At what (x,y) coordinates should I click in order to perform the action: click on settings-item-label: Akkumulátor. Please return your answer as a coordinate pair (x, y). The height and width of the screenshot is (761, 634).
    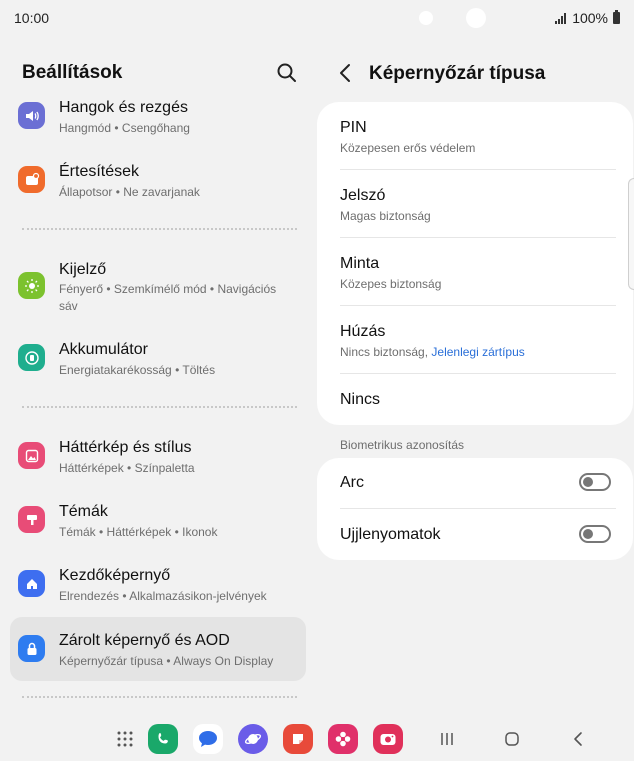
    Looking at the image, I should click on (103, 349).